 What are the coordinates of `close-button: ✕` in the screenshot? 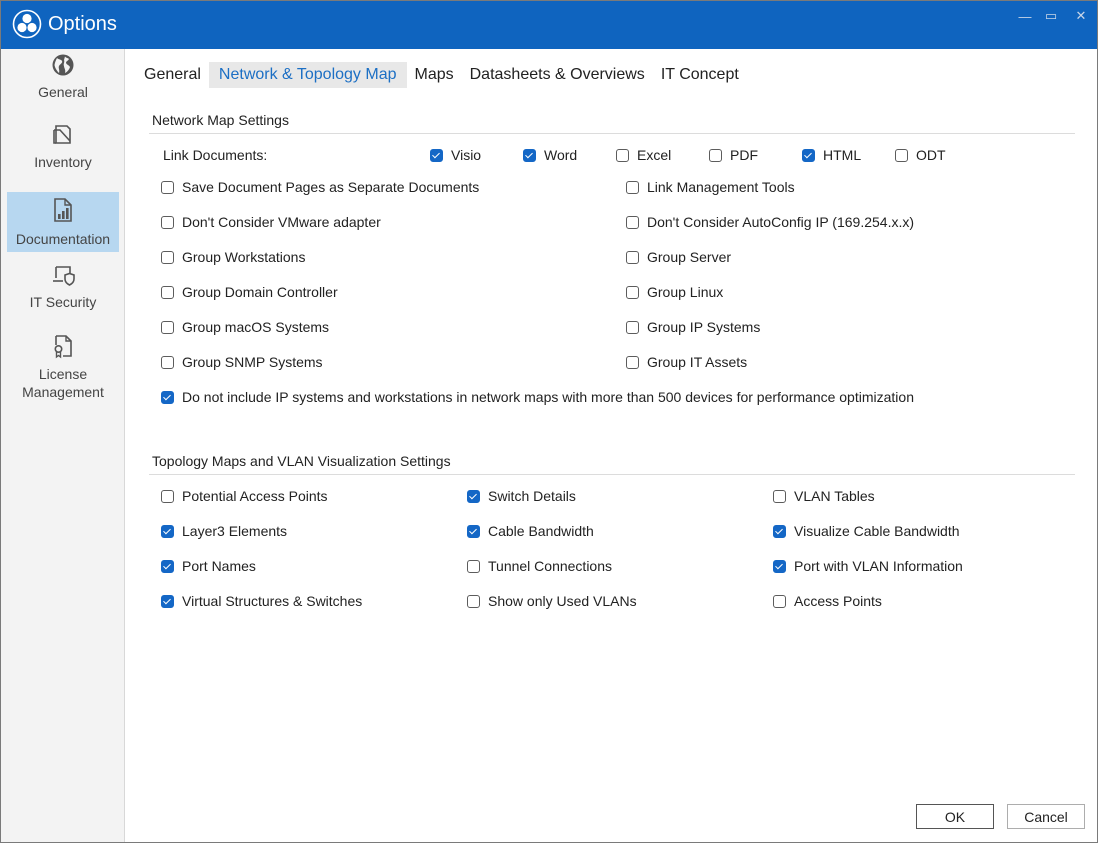 It's located at (1081, 16).